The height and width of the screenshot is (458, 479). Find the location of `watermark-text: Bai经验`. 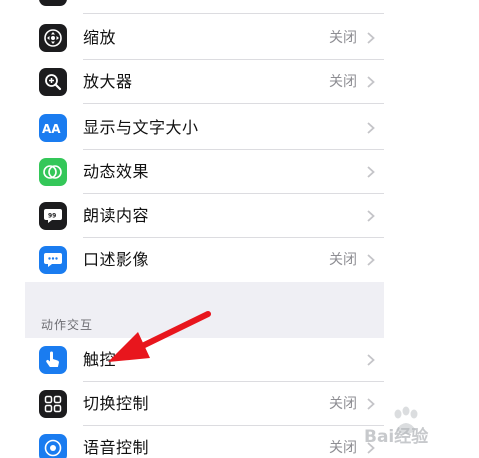

watermark-text: Bai经验 is located at coordinates (396, 437).